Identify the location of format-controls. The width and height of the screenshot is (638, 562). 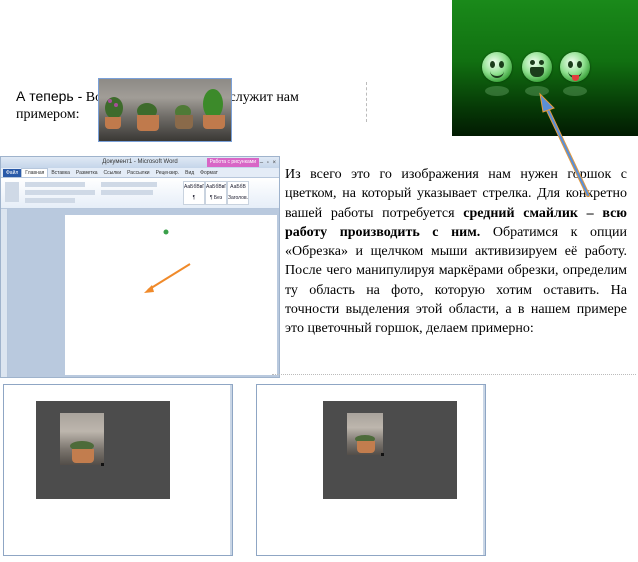
(60, 192).